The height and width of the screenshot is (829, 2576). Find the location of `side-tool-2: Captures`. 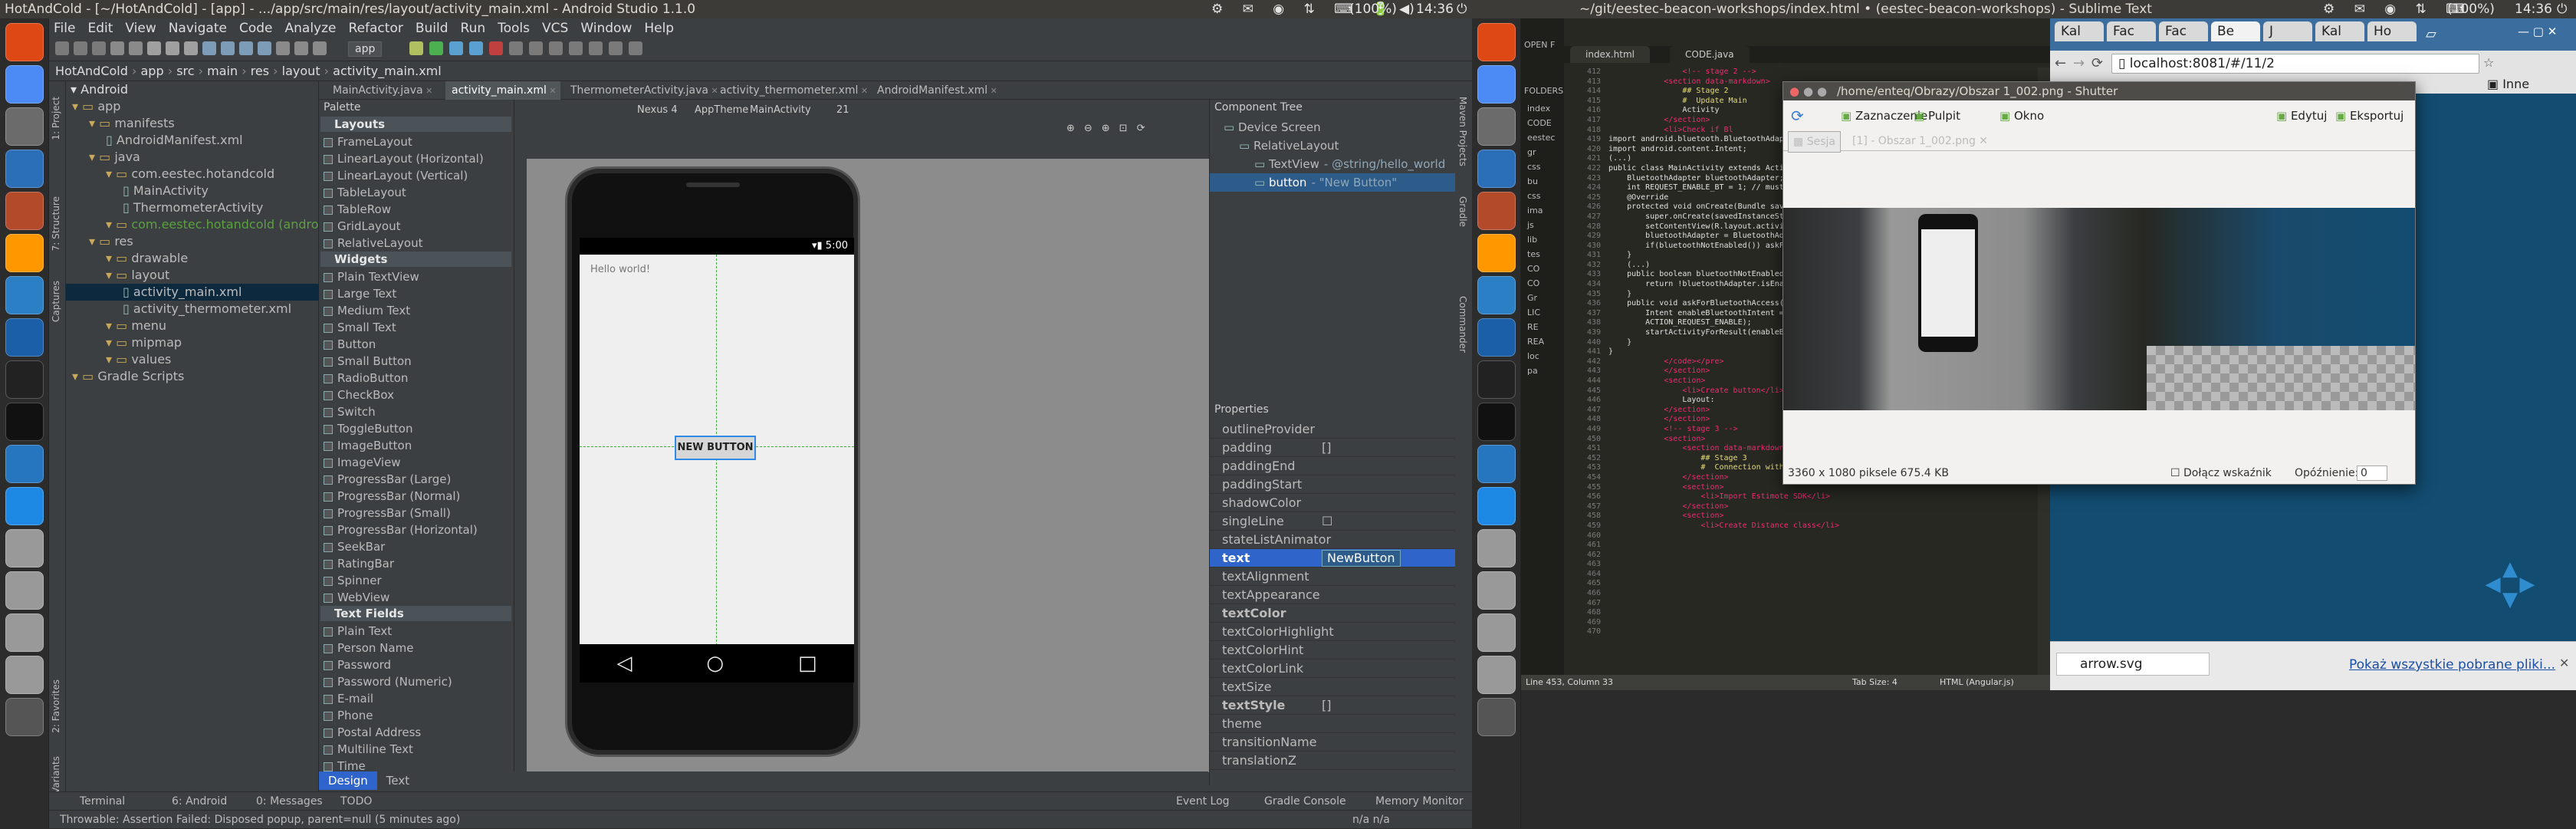

side-tool-2: Captures is located at coordinates (56, 301).